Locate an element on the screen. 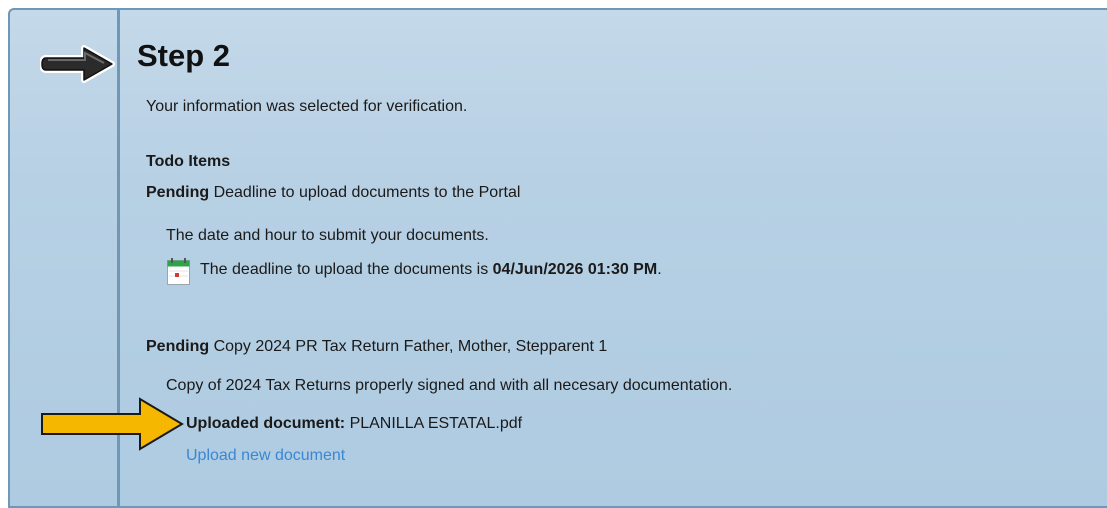 The width and height of the screenshot is (1107, 508). uploaded-file-name: PLANILLA ESTATAL.pdf is located at coordinates (436, 423).